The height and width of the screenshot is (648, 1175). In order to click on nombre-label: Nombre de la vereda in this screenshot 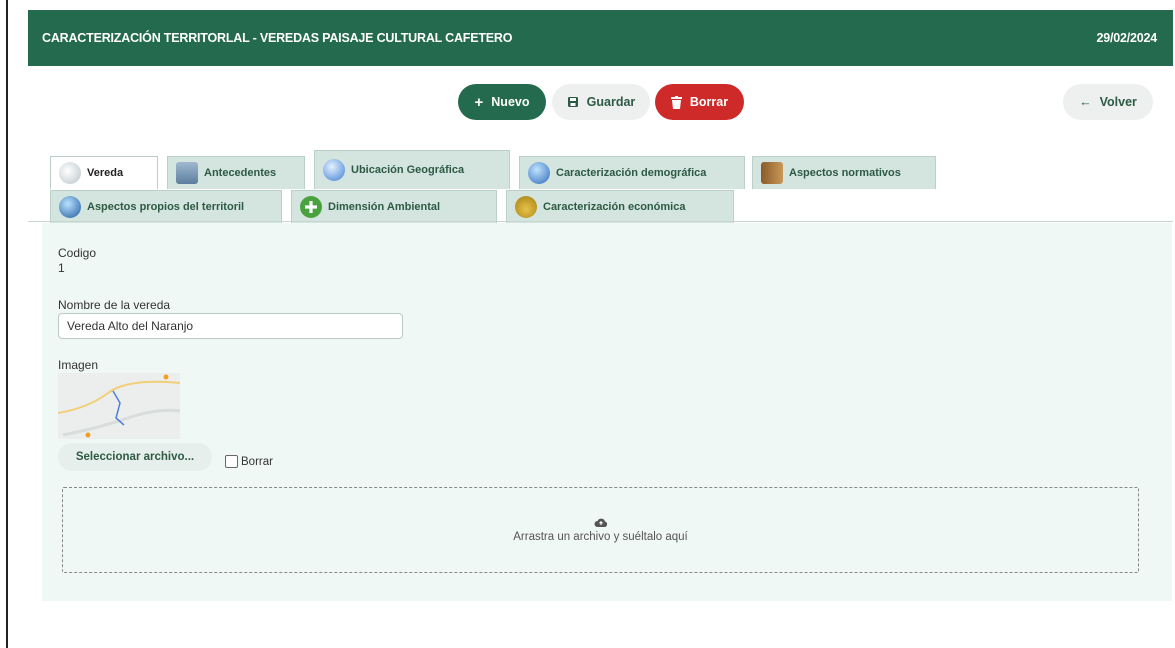, I will do `click(114, 305)`.